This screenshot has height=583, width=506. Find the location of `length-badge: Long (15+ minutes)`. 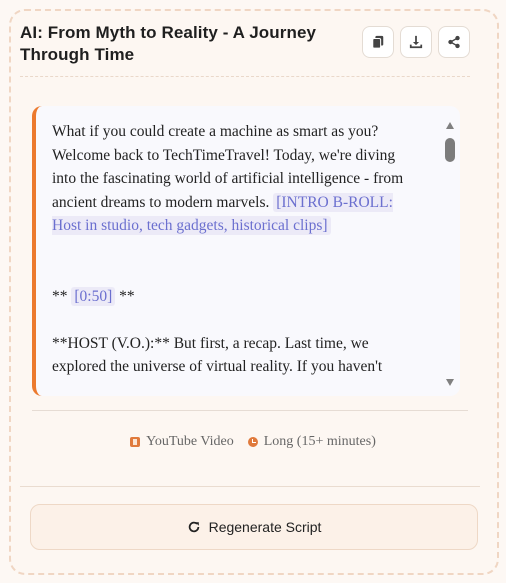

length-badge: Long (15+ minutes) is located at coordinates (311, 442).